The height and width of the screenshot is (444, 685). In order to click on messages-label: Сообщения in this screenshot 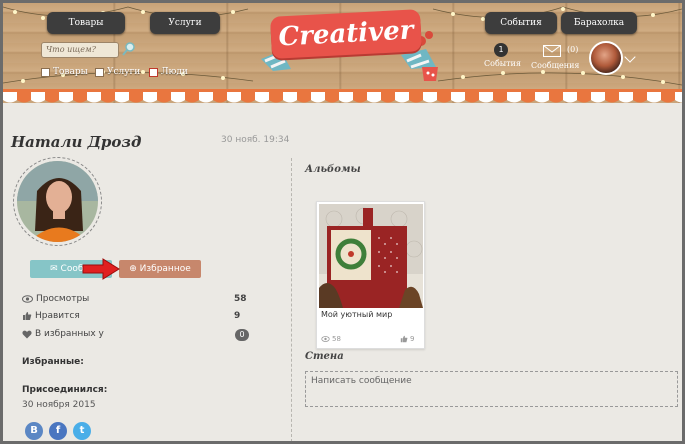, I will do `click(555, 65)`.